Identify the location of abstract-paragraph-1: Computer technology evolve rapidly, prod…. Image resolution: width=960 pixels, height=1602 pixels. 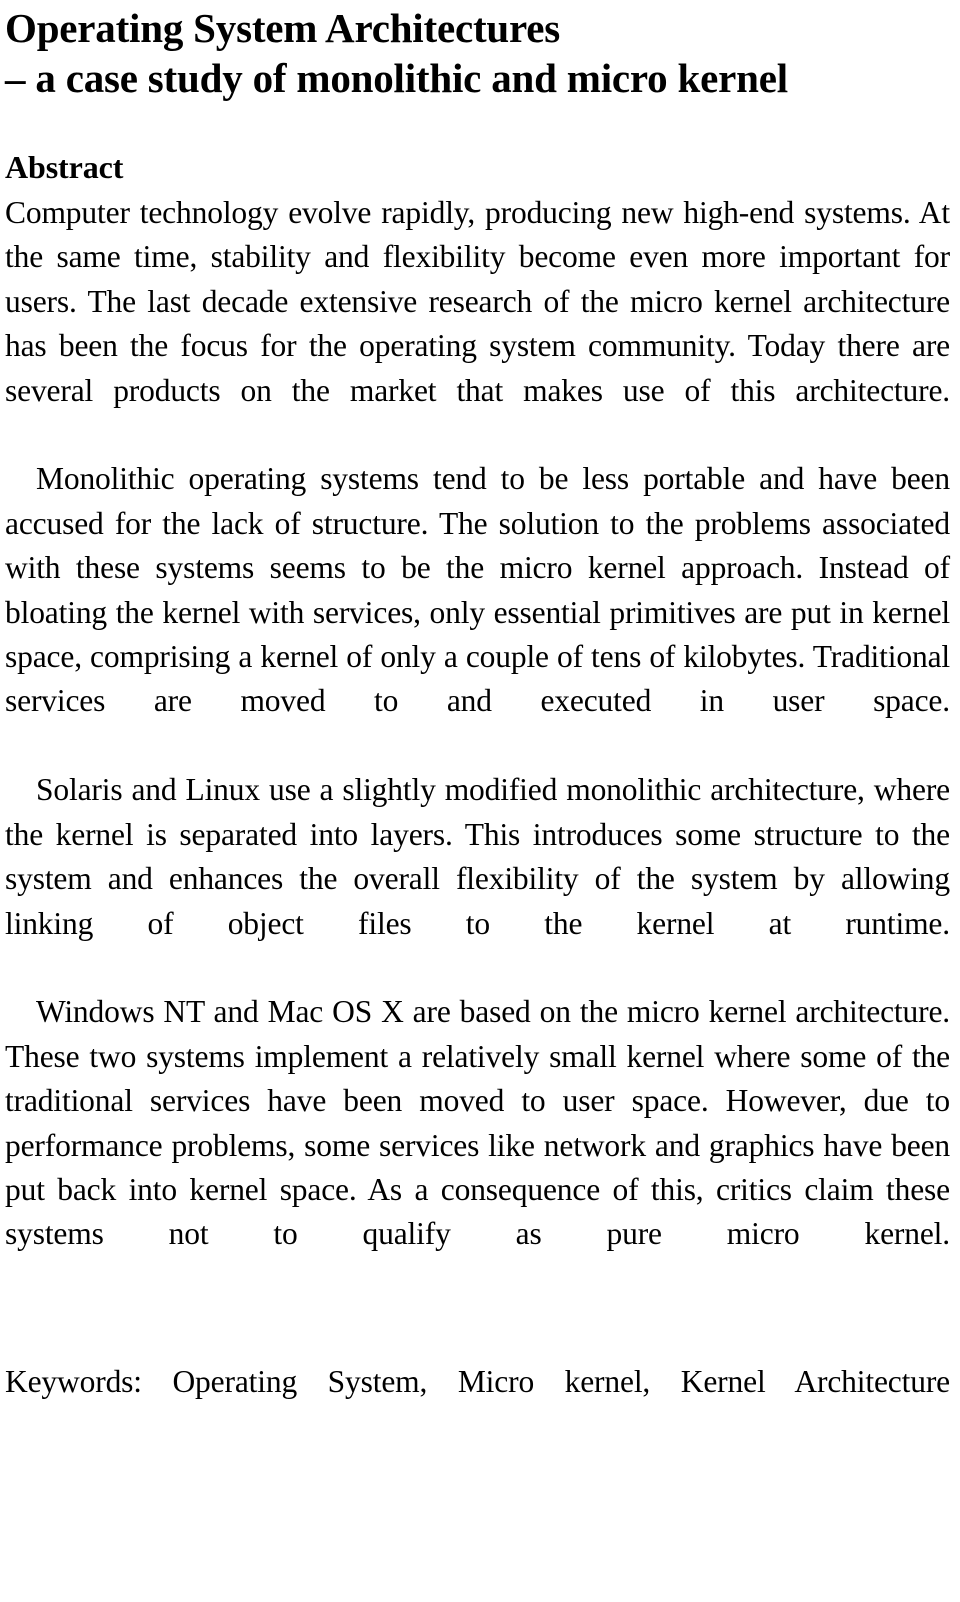
(477, 301).